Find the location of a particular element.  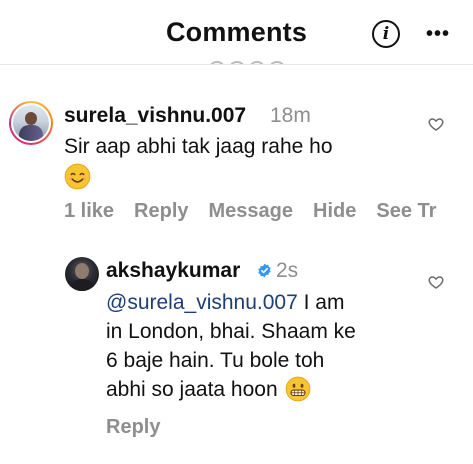

reply-text-line2: in London, bhai. Shaam ke is located at coordinates (231, 331).